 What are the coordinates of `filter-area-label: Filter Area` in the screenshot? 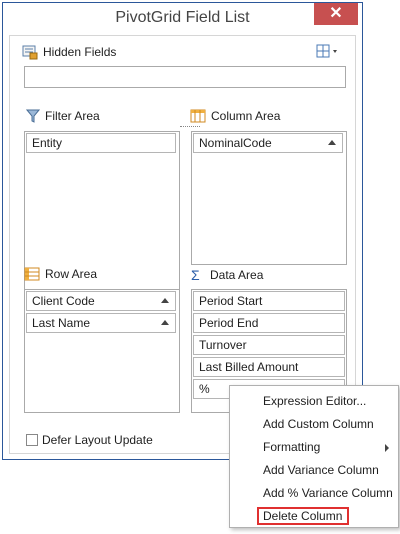 It's located at (72, 116).